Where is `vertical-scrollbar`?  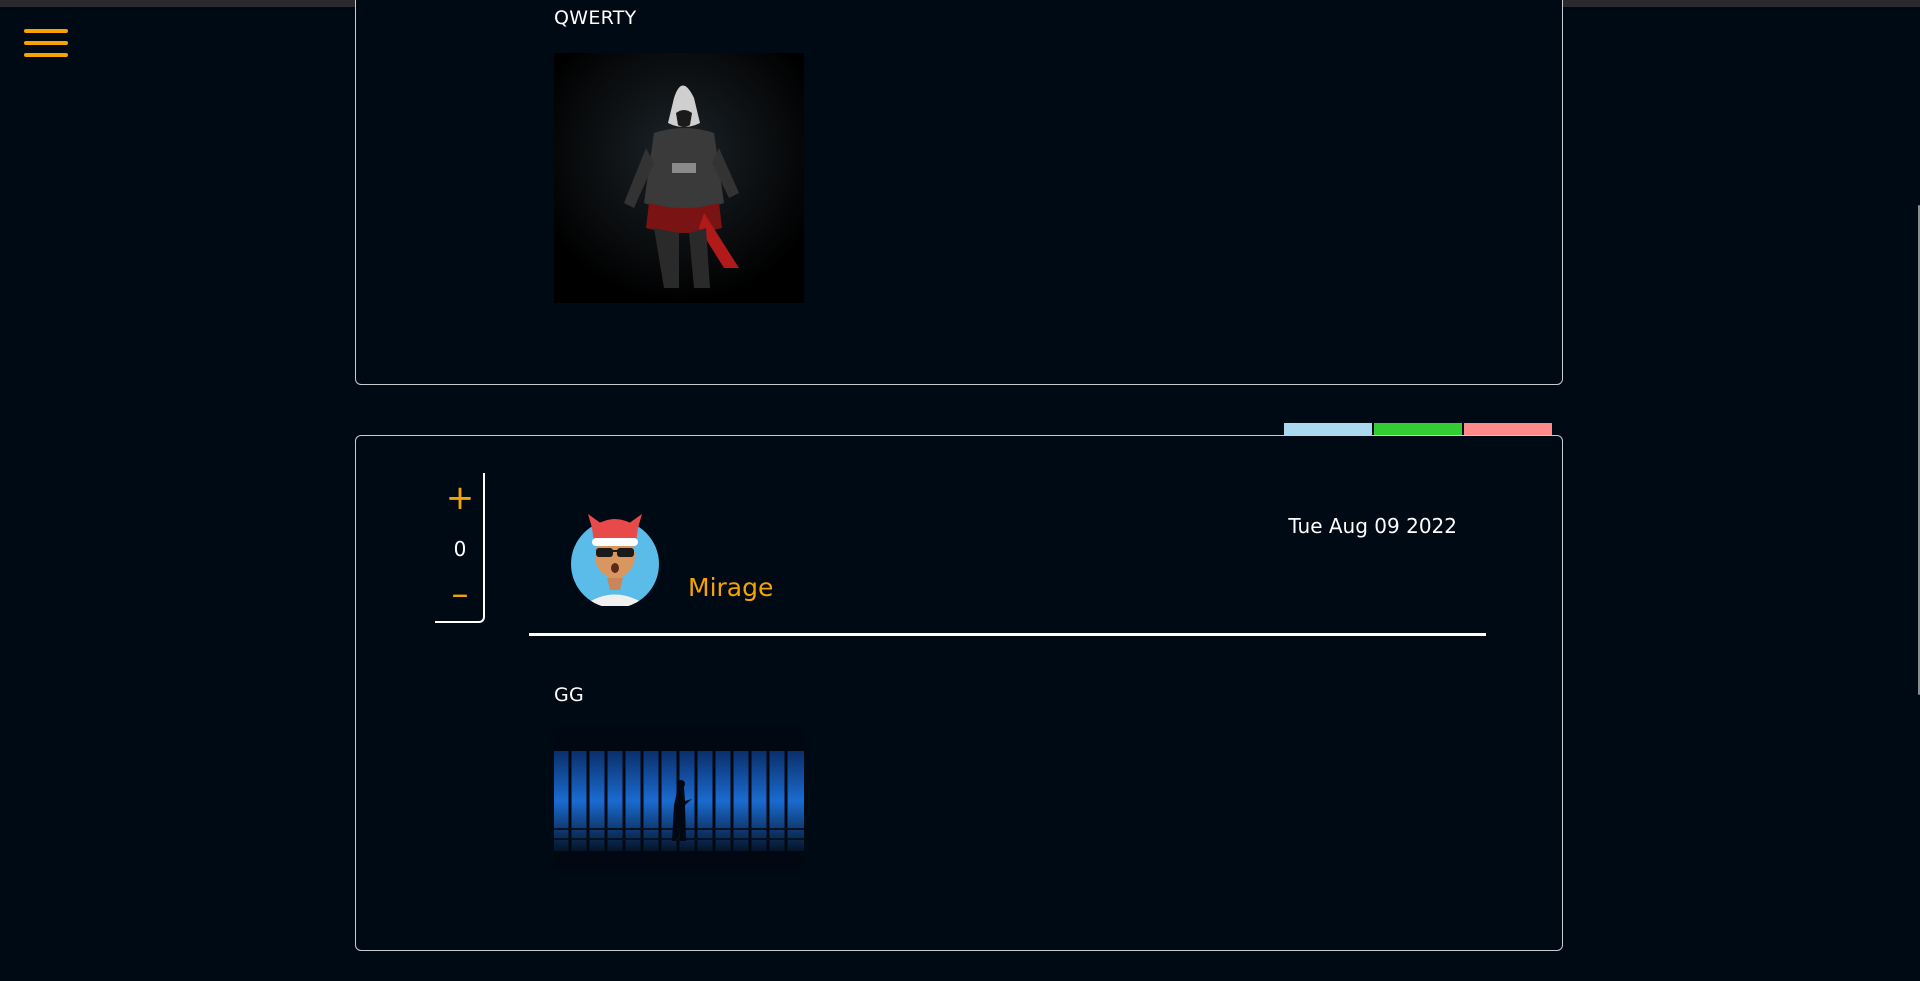 vertical-scrollbar is located at coordinates (1912, 494).